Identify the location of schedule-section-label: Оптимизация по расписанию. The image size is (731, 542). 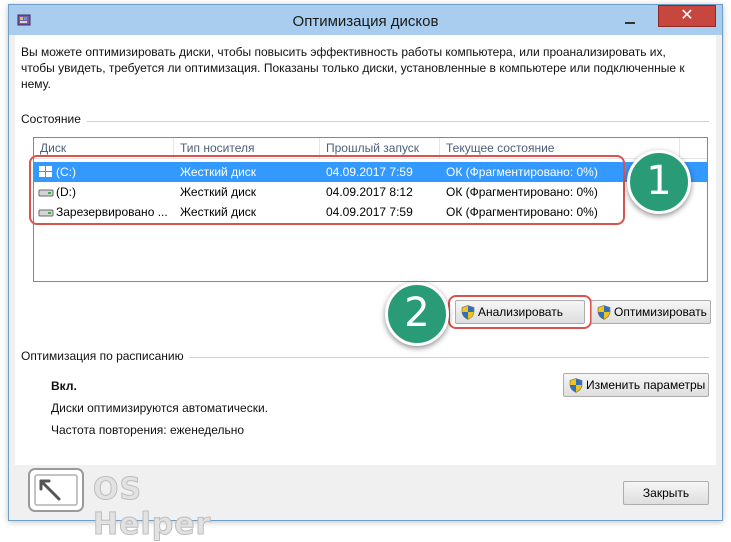
(105, 356).